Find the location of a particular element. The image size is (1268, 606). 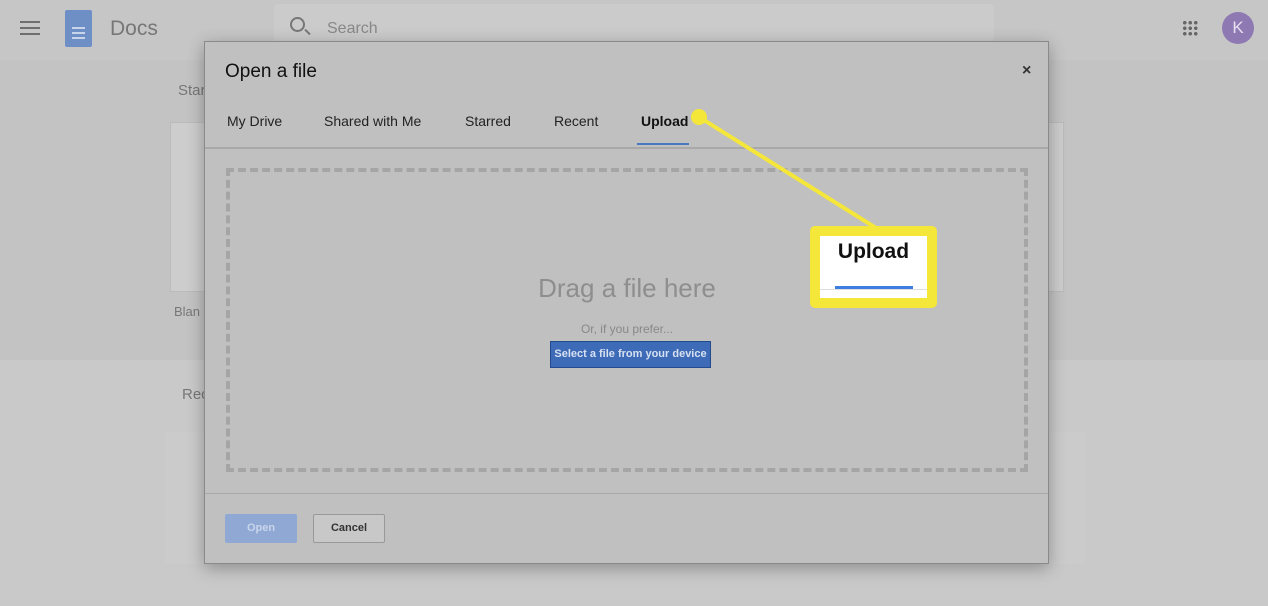

callout-tab-indicator is located at coordinates (874, 287).